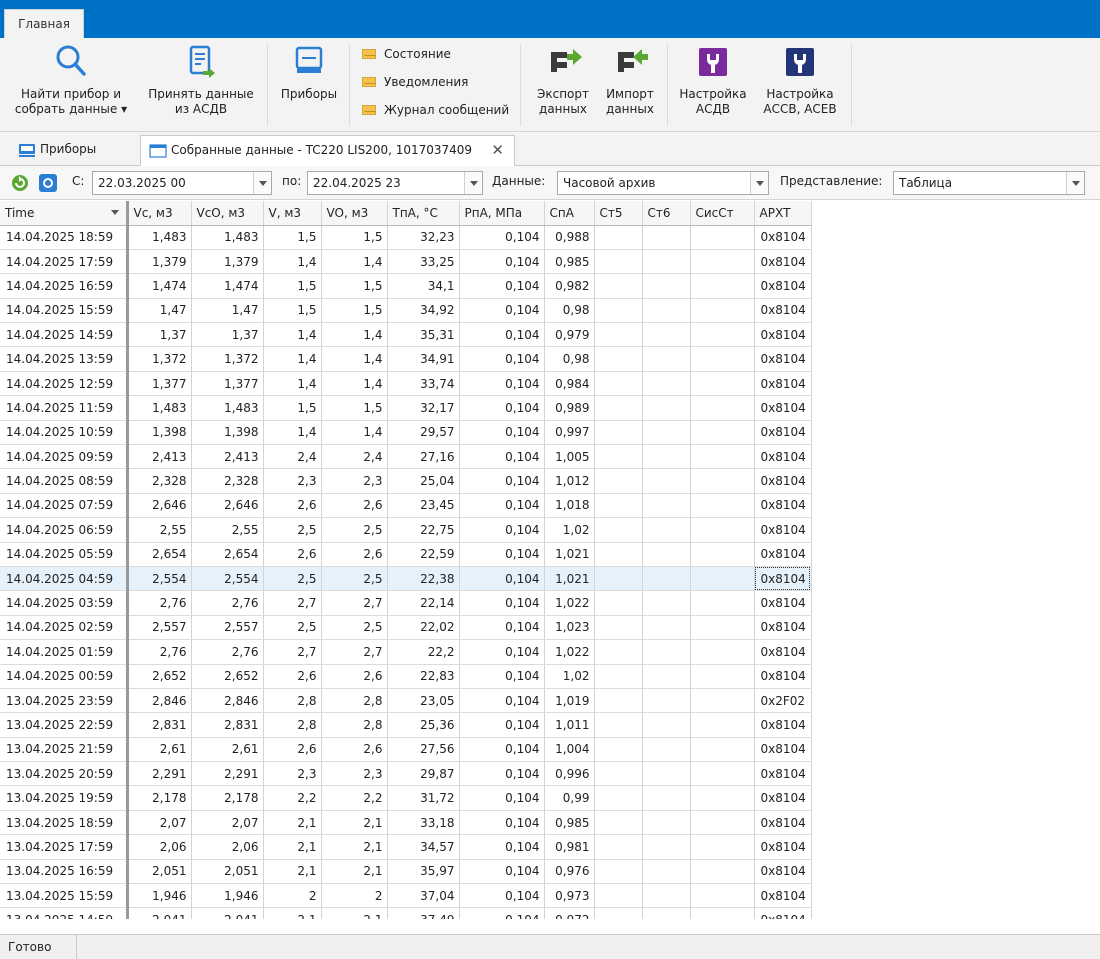 The width and height of the screenshot is (1100, 959). What do you see at coordinates (569, 798) in the screenshot?
I see `table-cell: 0,99` at bounding box center [569, 798].